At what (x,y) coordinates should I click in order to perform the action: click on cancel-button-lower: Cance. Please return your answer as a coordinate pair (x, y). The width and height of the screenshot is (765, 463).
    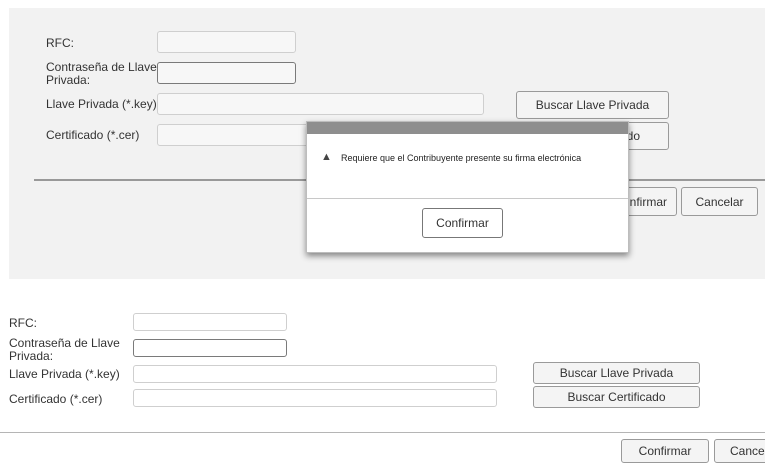
    Looking at the image, I should click on (739, 451).